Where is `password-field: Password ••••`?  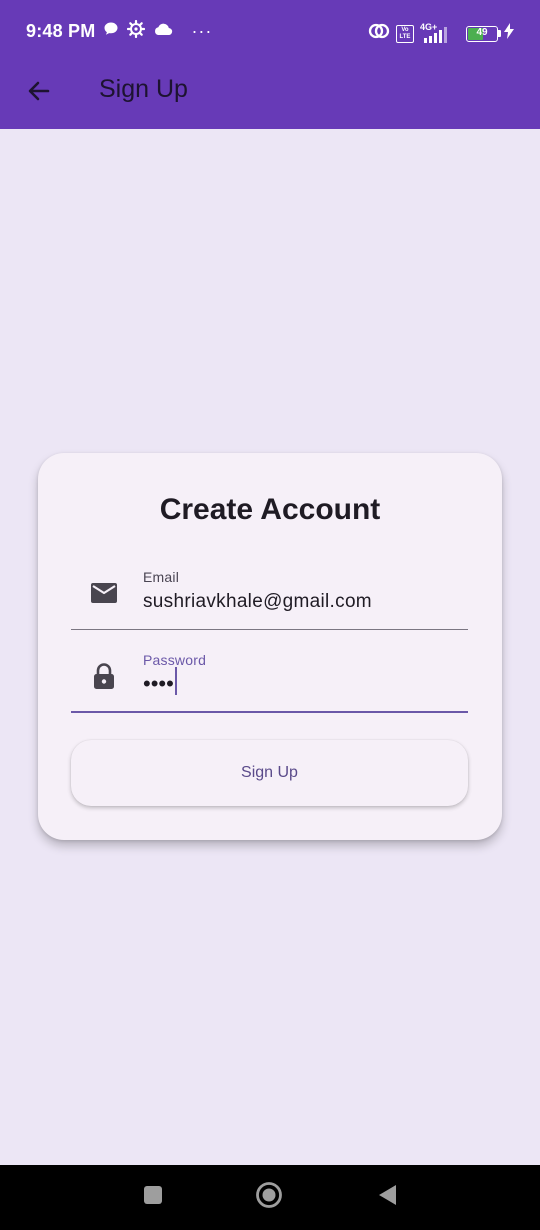 password-field: Password •••• is located at coordinates (269, 678).